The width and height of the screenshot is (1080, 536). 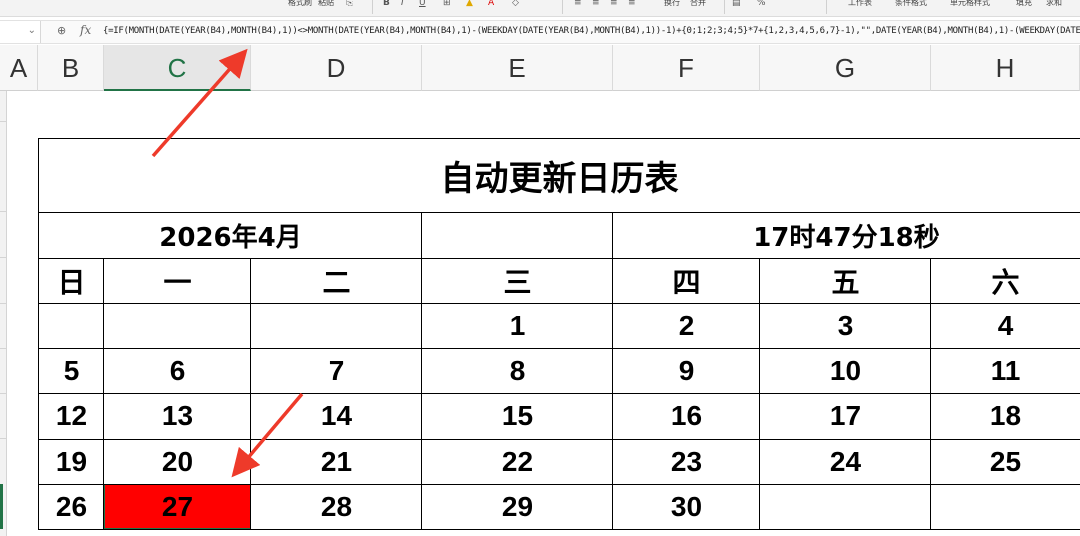 I want to click on conditional-format-button: 条件格式, so click(x=911, y=4).